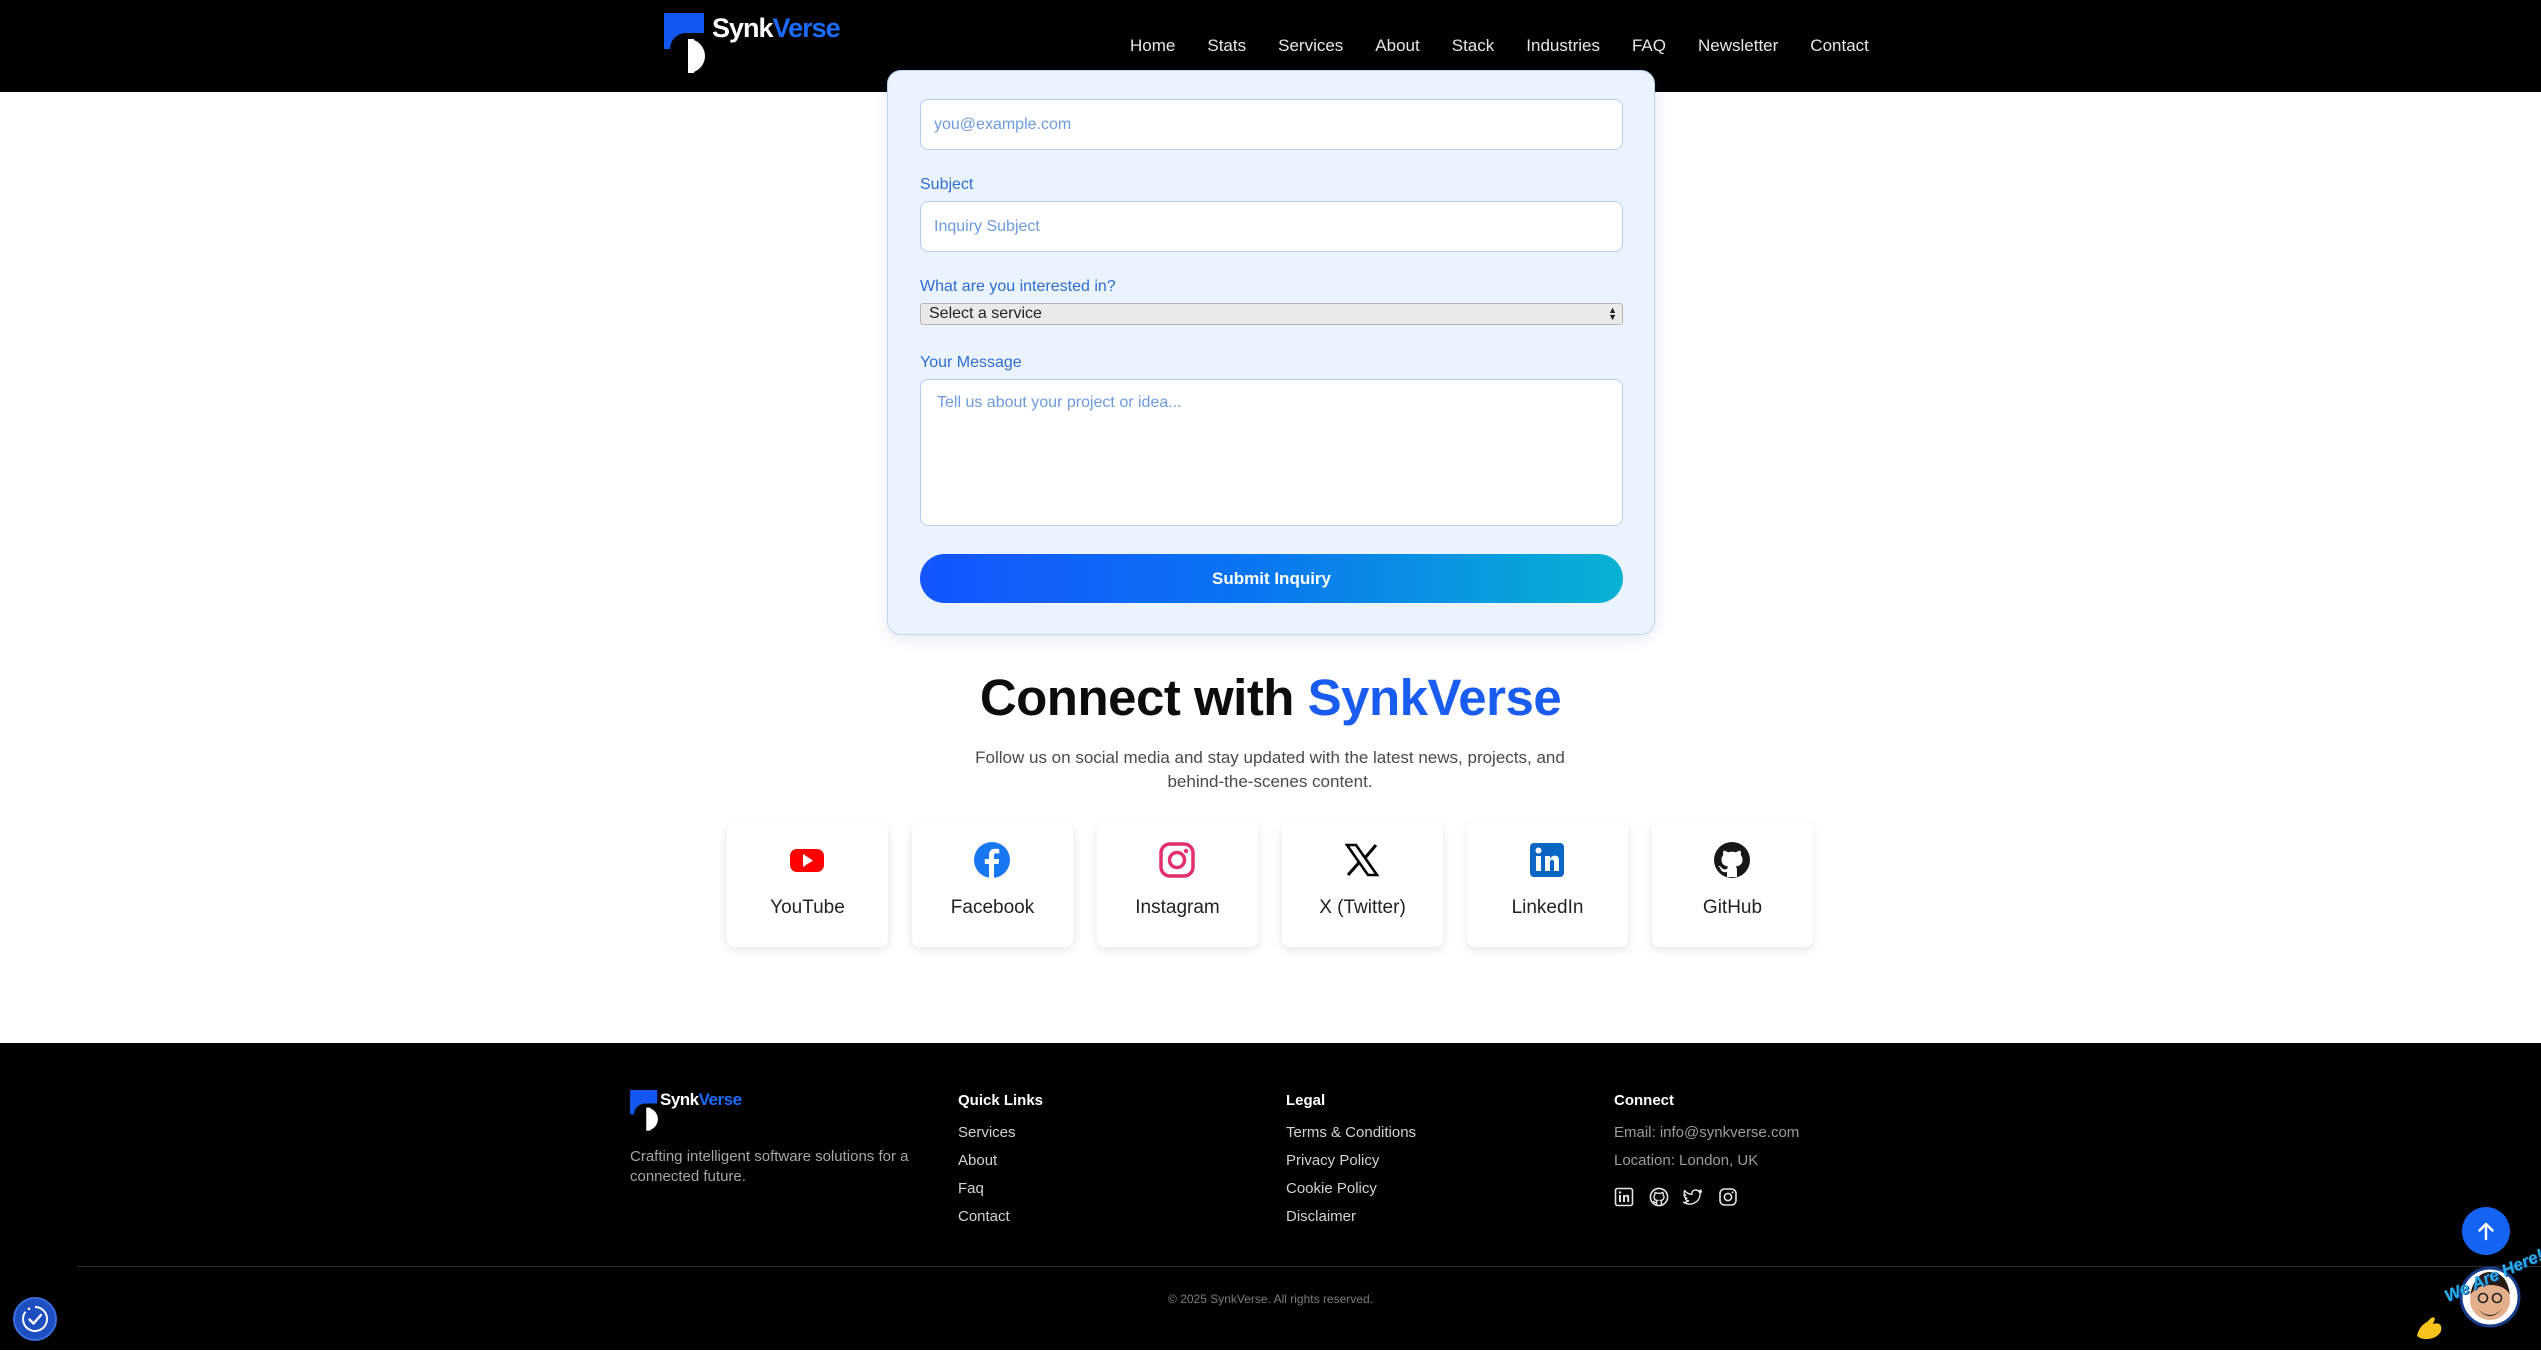  I want to click on youtube-icon, so click(807, 860).